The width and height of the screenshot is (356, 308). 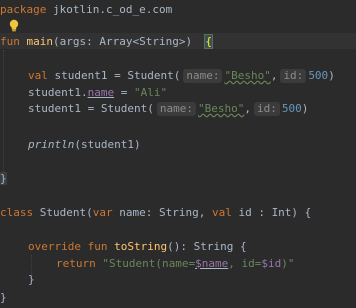 What do you see at coordinates (14, 26) in the screenshot?
I see `lightbulb-icon` at bounding box center [14, 26].